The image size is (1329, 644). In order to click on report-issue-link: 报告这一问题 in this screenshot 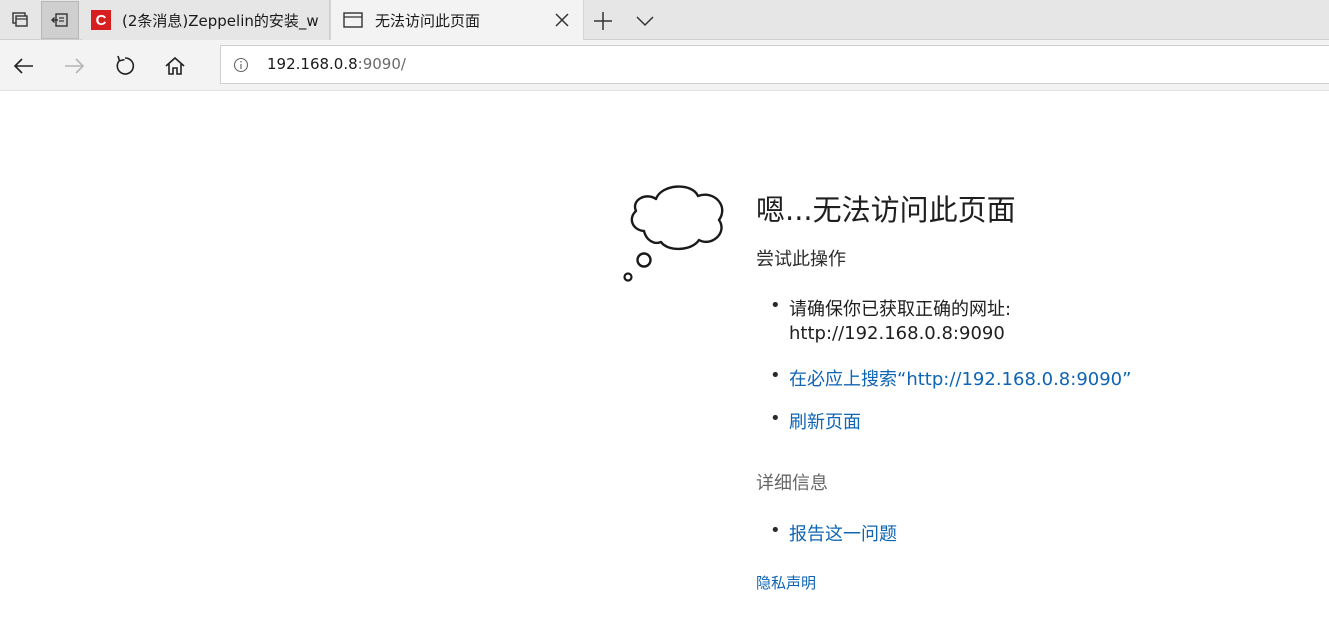, I will do `click(843, 533)`.